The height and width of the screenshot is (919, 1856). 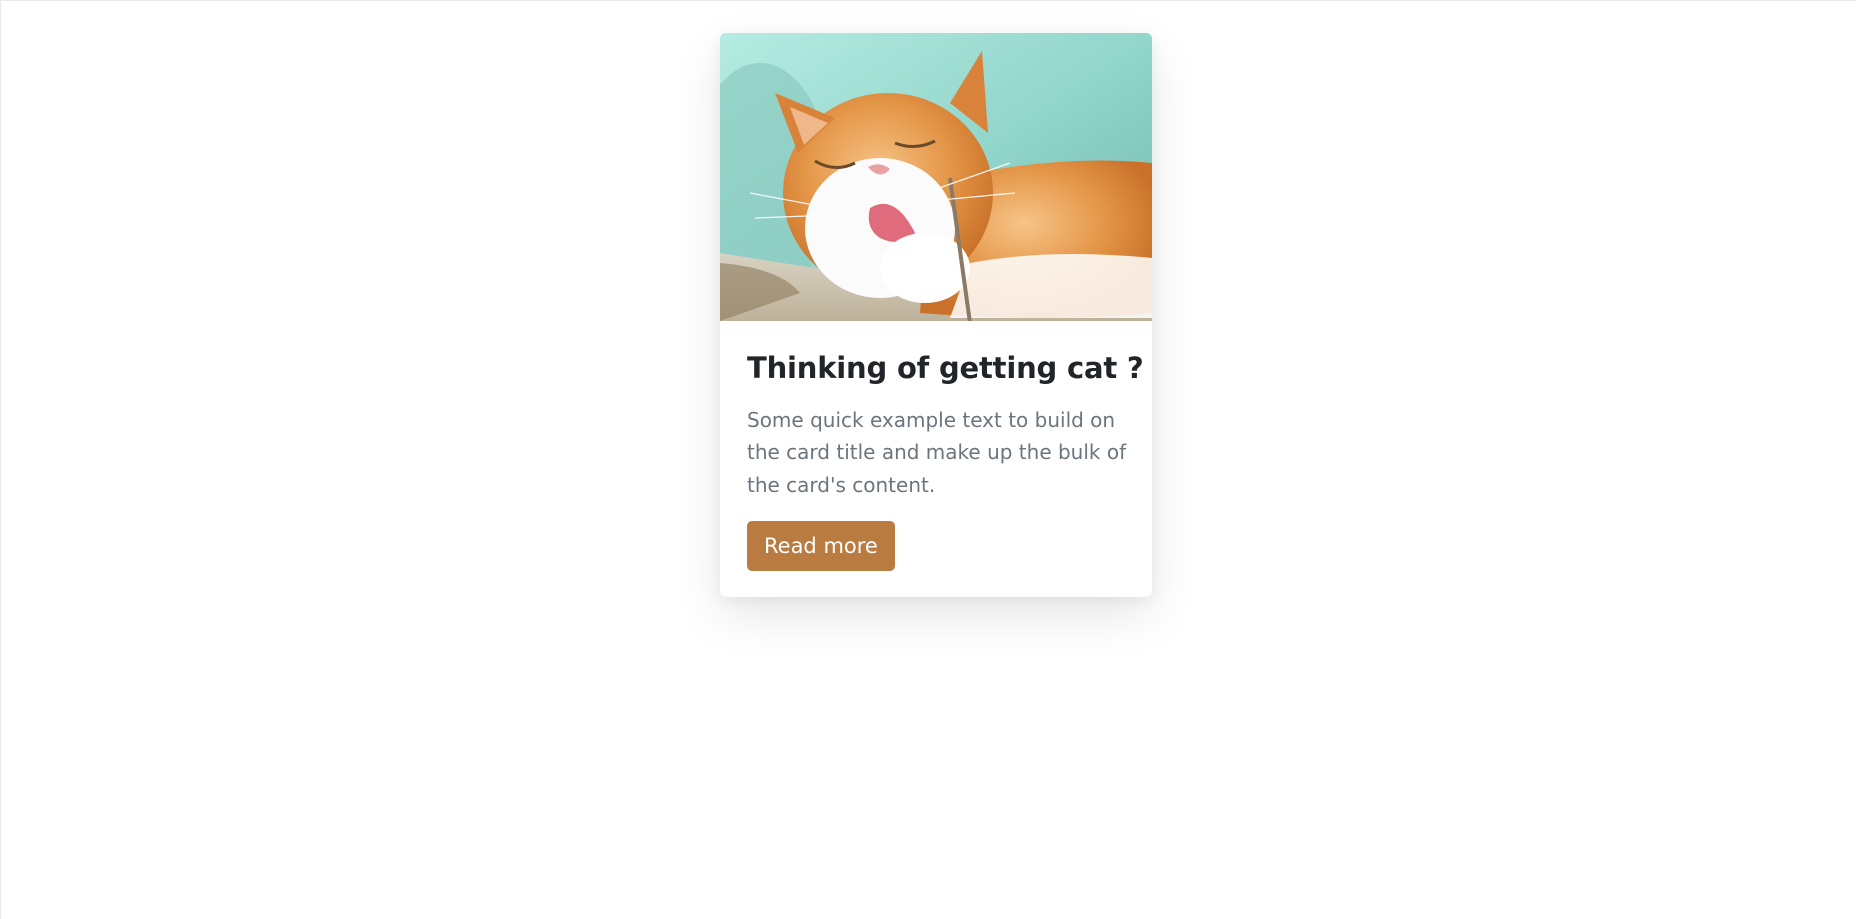 What do you see at coordinates (821, 546) in the screenshot?
I see `read-more-button: Read more` at bounding box center [821, 546].